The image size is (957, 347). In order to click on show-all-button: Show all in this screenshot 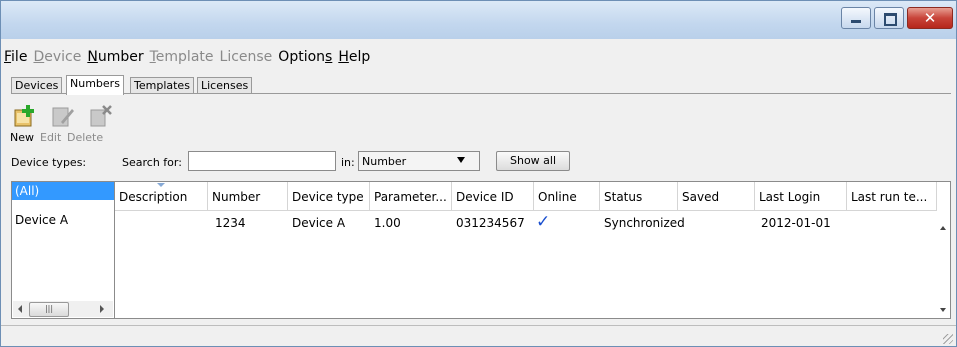, I will do `click(533, 161)`.